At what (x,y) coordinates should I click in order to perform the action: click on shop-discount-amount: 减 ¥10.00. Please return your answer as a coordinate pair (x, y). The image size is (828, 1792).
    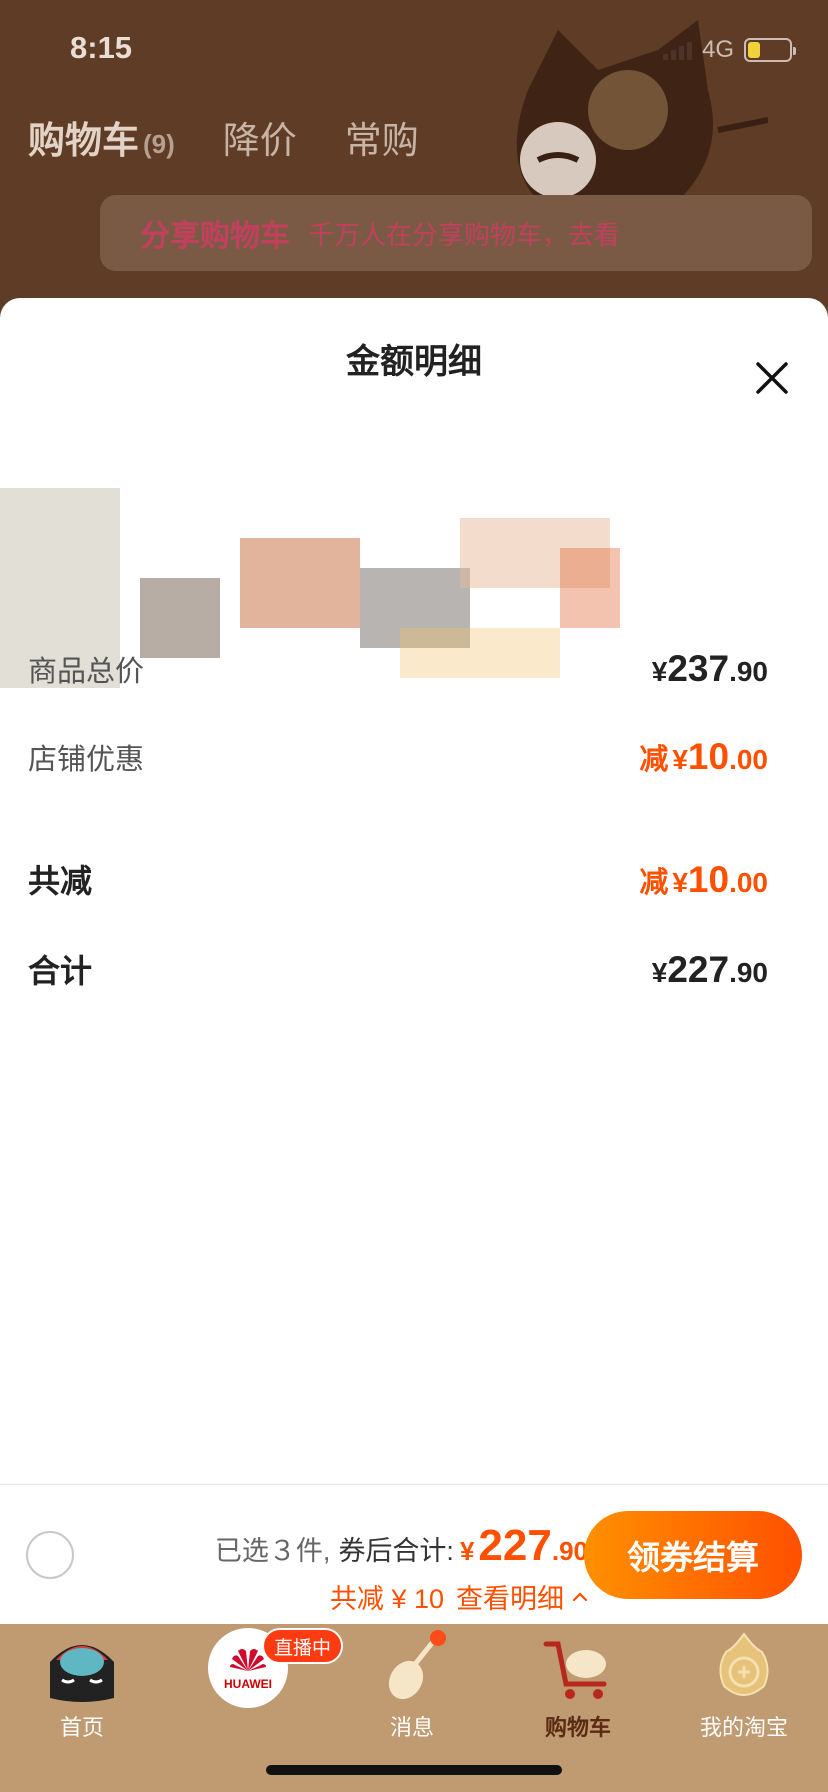
    Looking at the image, I should click on (703, 756).